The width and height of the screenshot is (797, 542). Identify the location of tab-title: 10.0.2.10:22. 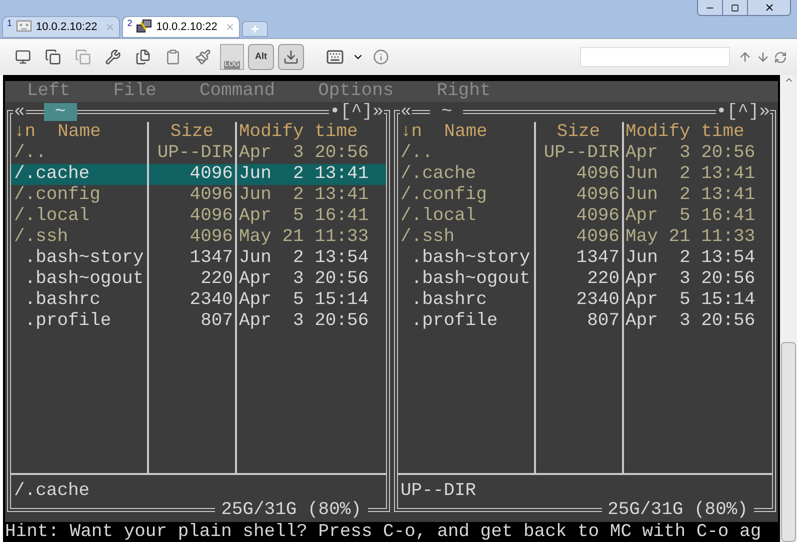
(187, 27).